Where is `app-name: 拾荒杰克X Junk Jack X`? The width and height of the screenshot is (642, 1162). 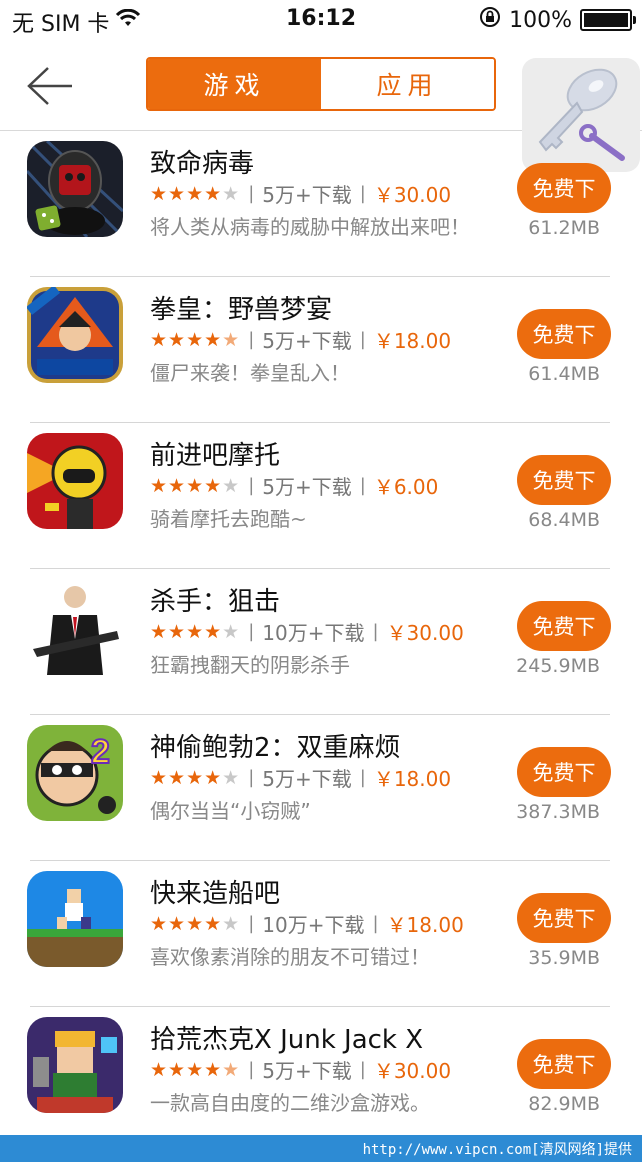 app-name: 拾荒杰克X Junk Jack X is located at coordinates (287, 1040).